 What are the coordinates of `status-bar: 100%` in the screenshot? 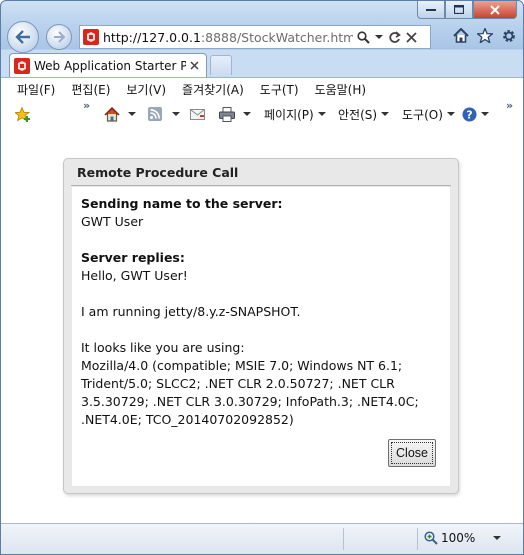 It's located at (262, 538).